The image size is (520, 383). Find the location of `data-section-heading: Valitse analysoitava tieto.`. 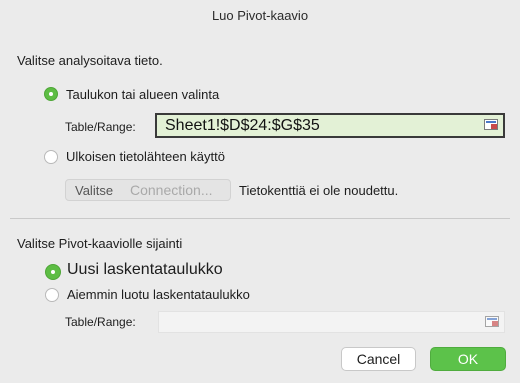

data-section-heading: Valitse analysoitava tieto. is located at coordinates (90, 60).